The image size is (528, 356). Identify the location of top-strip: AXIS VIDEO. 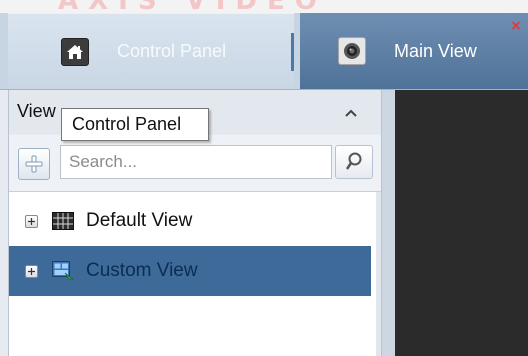
(264, 6).